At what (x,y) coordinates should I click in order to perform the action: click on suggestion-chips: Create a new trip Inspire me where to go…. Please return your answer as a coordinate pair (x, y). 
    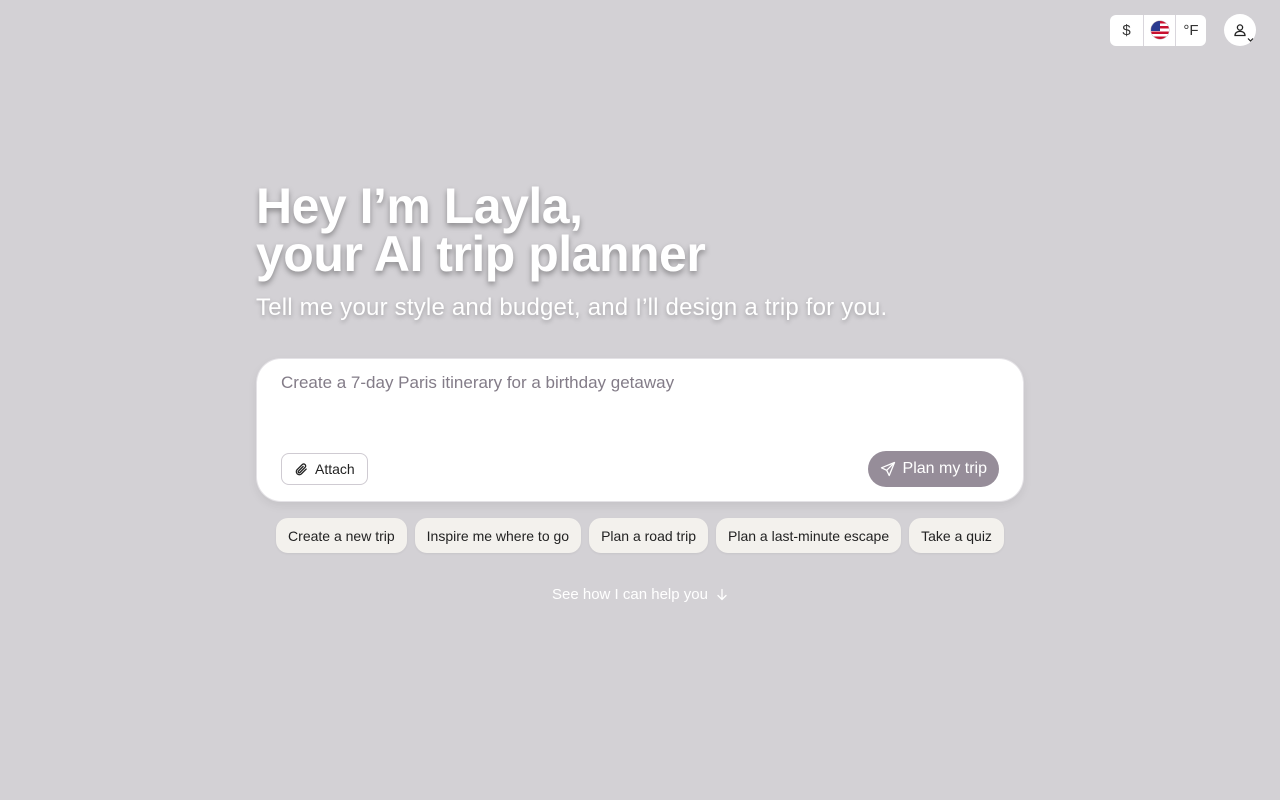
    Looking at the image, I should click on (640, 535).